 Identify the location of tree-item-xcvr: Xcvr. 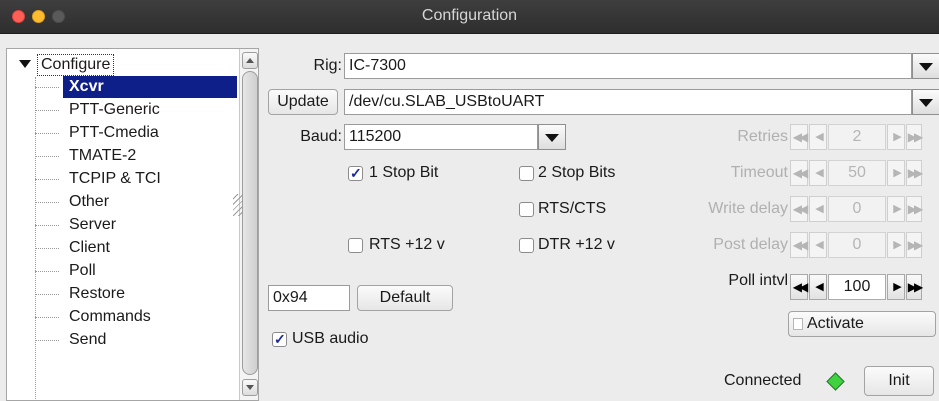
(136, 87).